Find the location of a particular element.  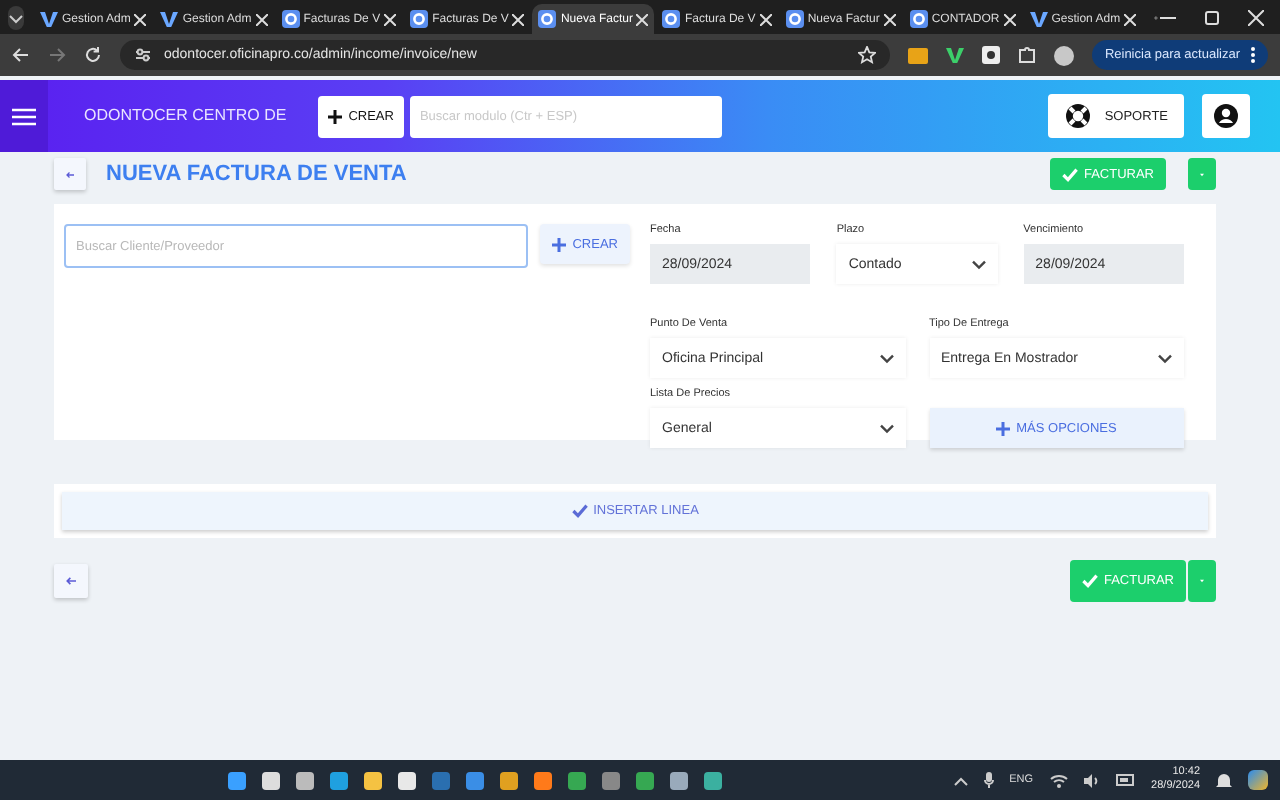

forward-icon is located at coordinates (57, 55).